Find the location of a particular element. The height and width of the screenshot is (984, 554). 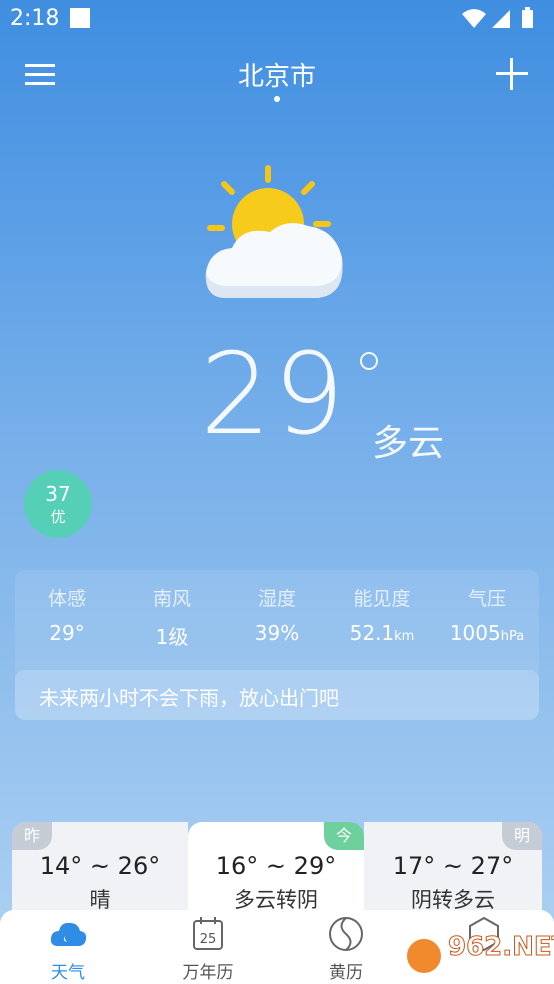

notification-icon is located at coordinates (80, 18).